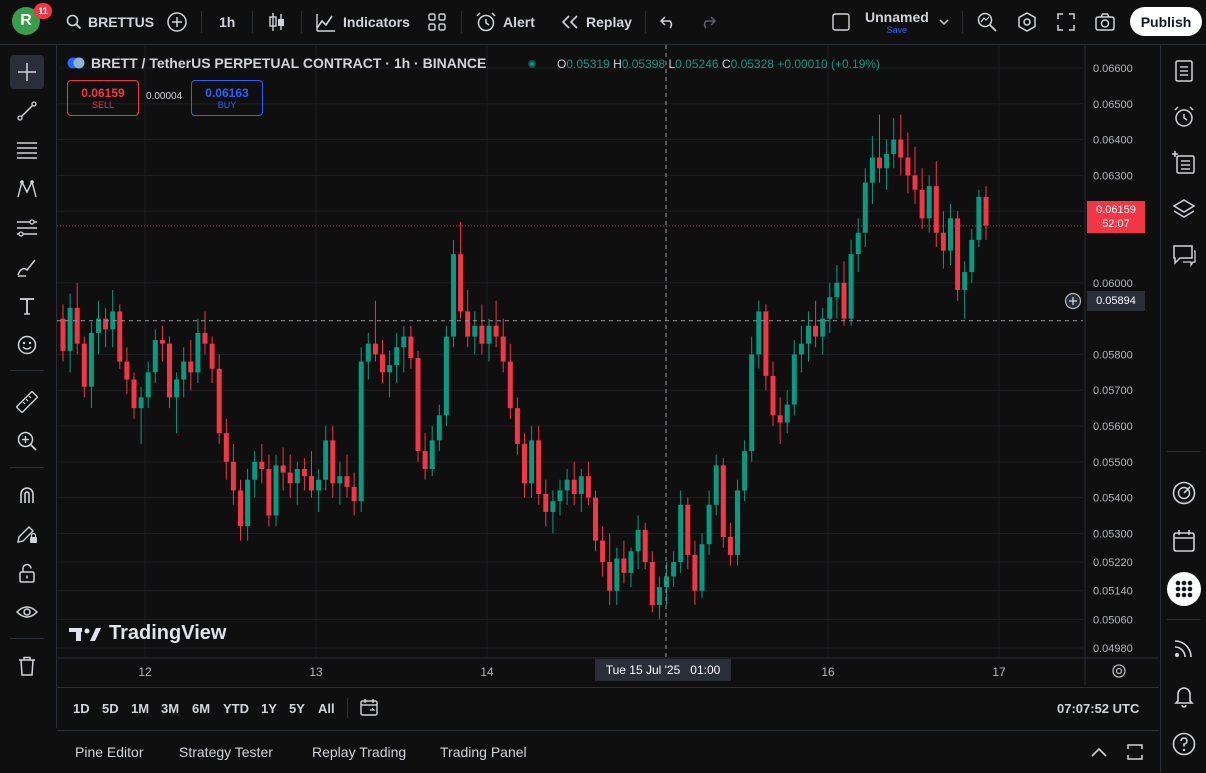 The height and width of the screenshot is (773, 1206). Describe the element at coordinates (1184, 589) in the screenshot. I see `products-menu-button` at that location.